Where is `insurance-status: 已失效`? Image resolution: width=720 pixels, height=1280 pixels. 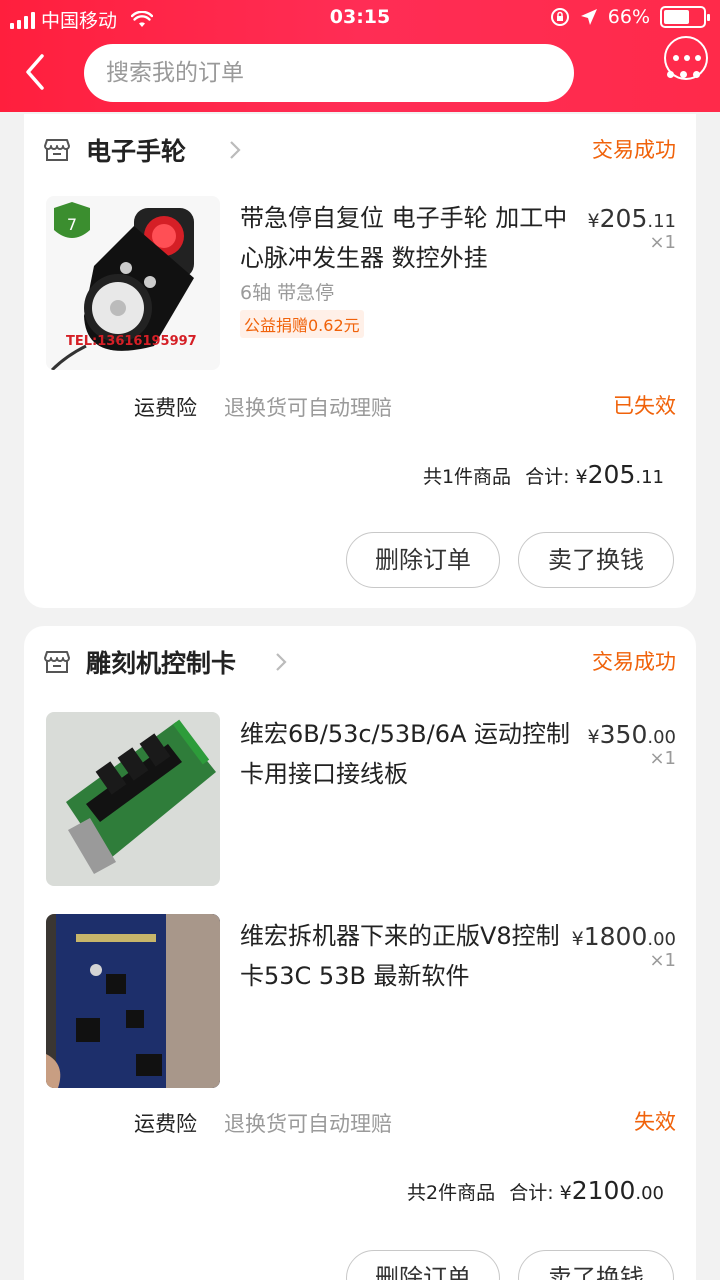
insurance-status: 已失效 is located at coordinates (644, 406).